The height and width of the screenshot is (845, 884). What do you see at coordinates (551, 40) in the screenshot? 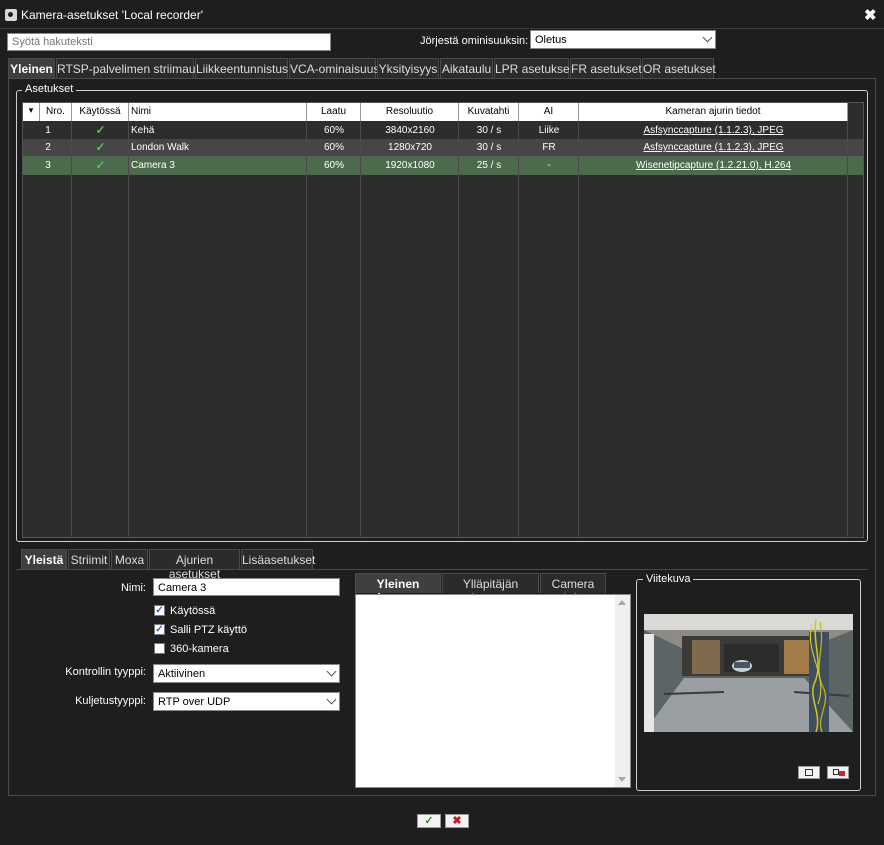
I see `sort-select-value: Oletus` at bounding box center [551, 40].